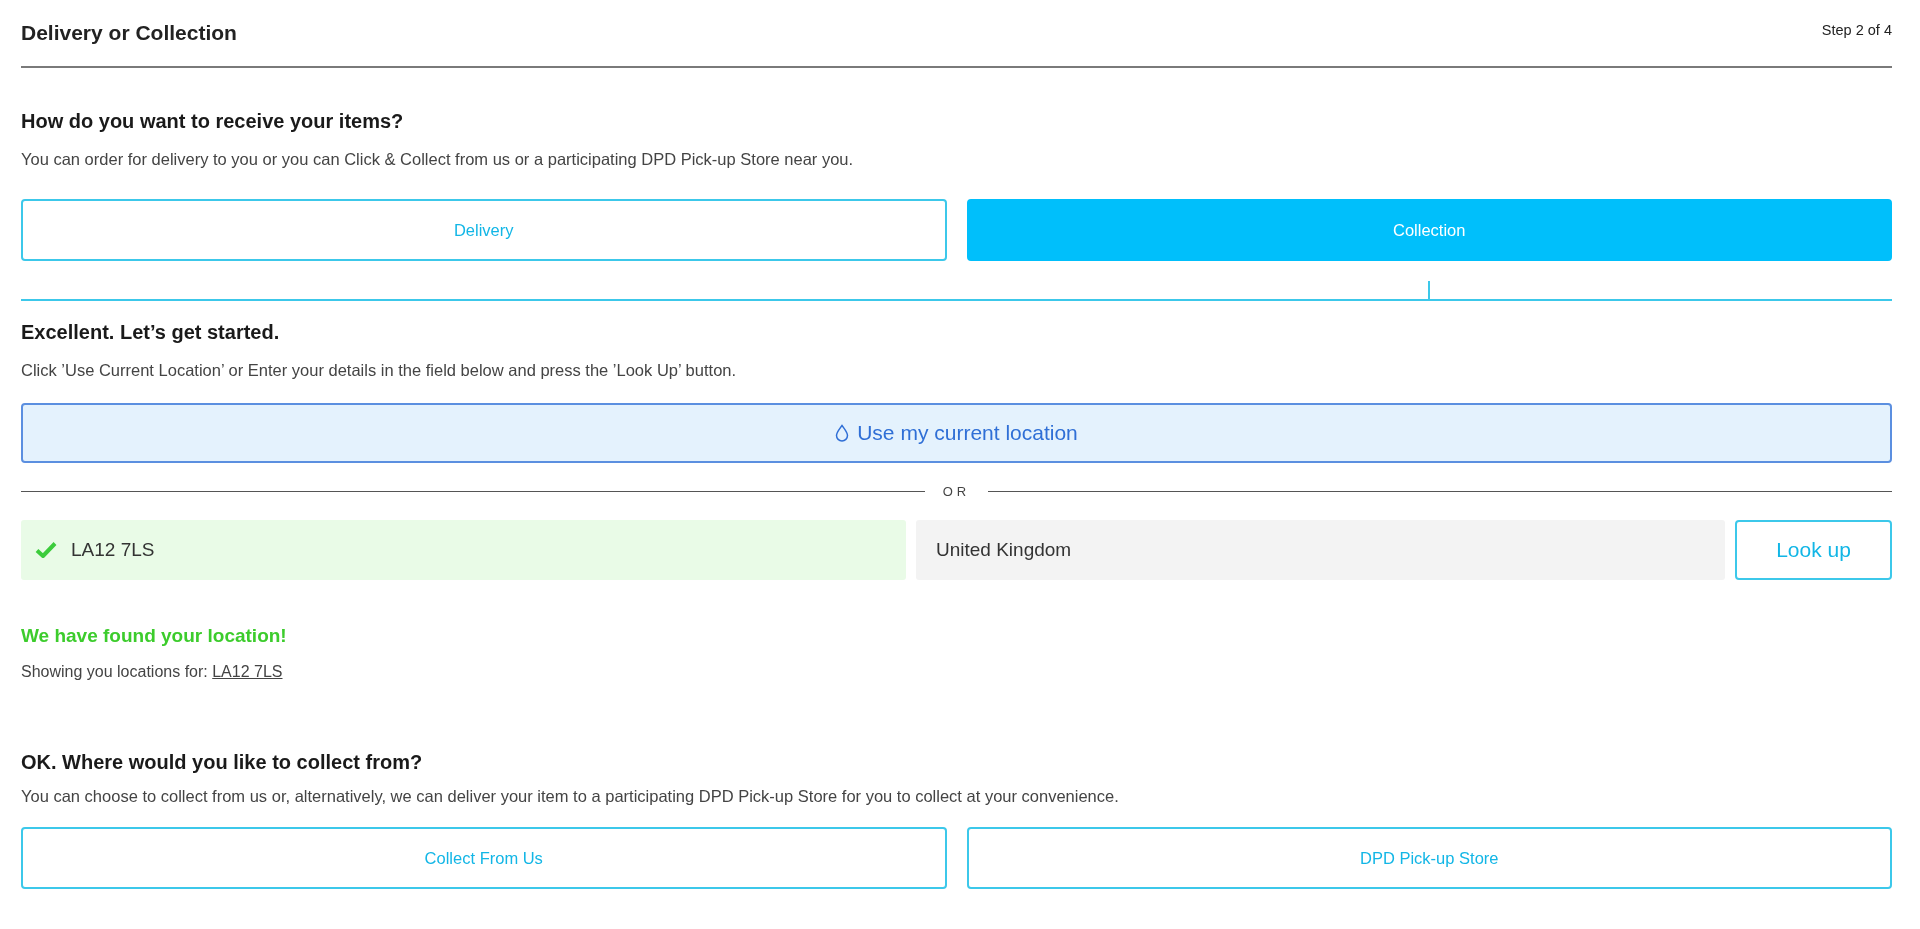 The width and height of the screenshot is (1920, 929). What do you see at coordinates (379, 370) in the screenshot?
I see `section-description: Click ’Use Current Location’ or Enter your details in the field below and press the ’Look Up’ button.` at bounding box center [379, 370].